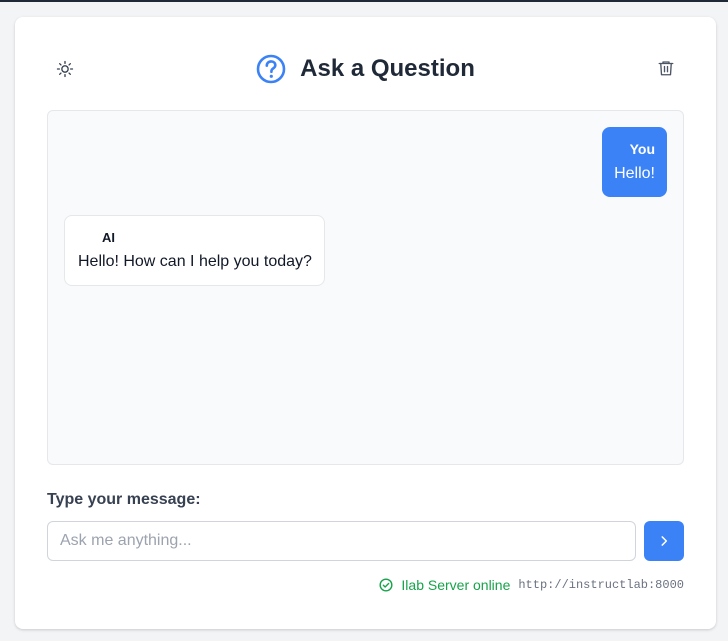  I want to click on question-circle-icon, so click(271, 69).